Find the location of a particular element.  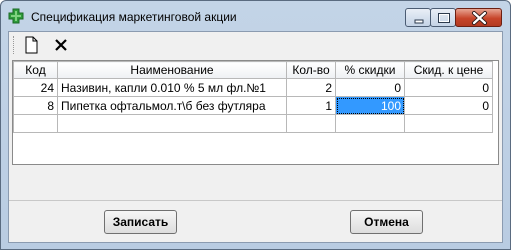

cell-qty: 2 is located at coordinates (311, 87).